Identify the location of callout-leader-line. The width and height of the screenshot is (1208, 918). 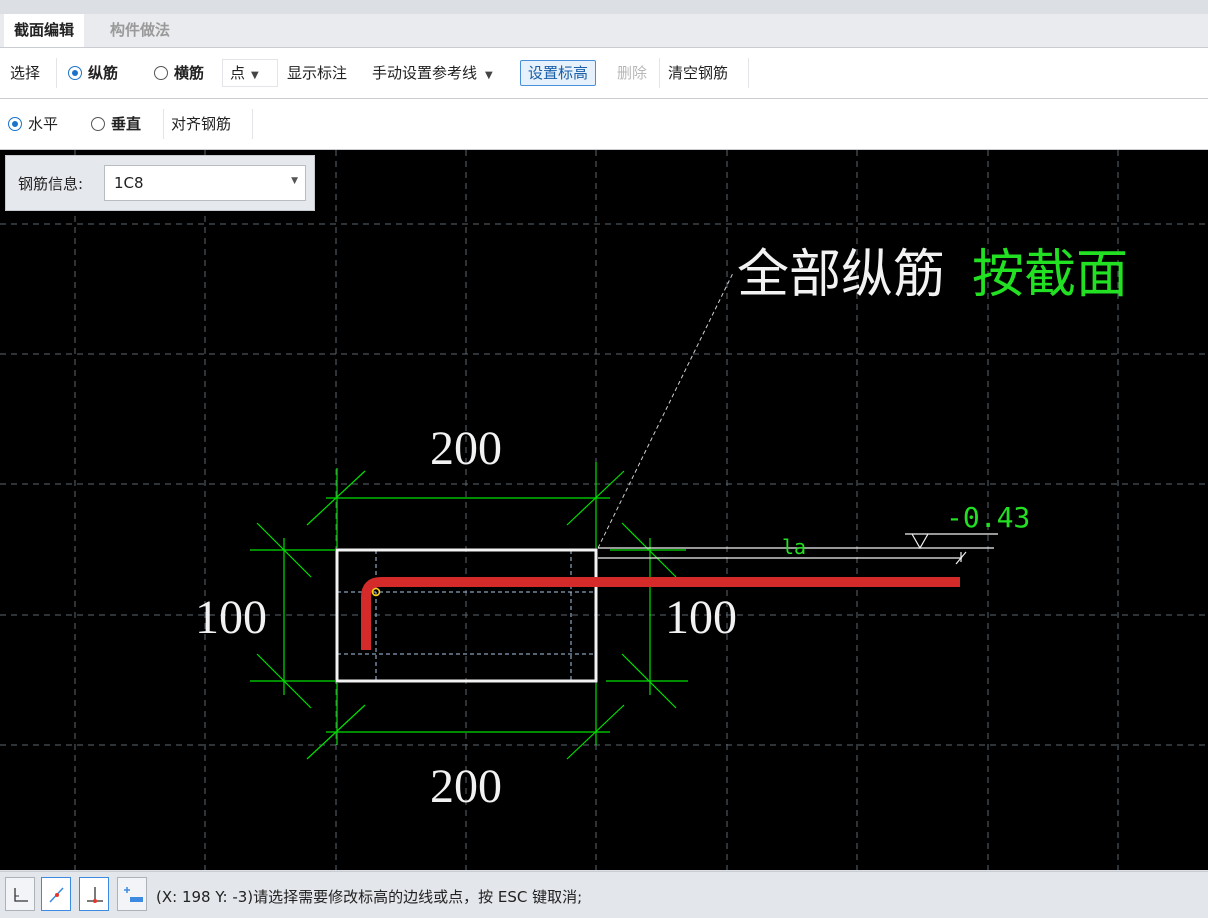
(665, 410).